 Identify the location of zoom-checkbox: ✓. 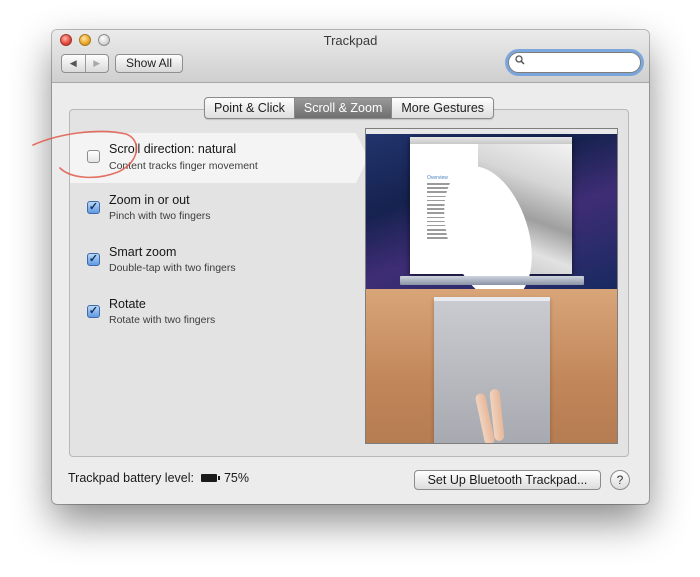
(93, 207).